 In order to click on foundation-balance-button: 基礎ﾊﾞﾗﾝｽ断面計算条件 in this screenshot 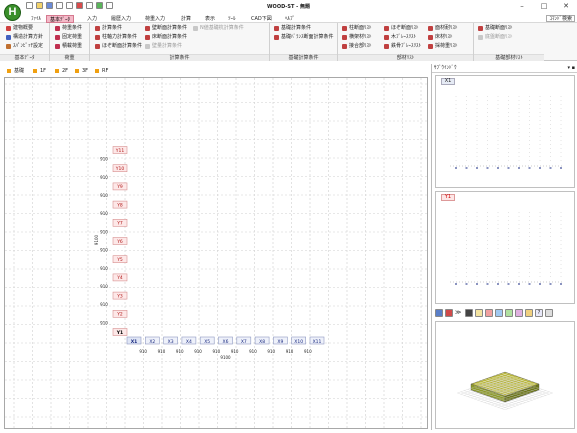, I will do `click(304, 37)`.